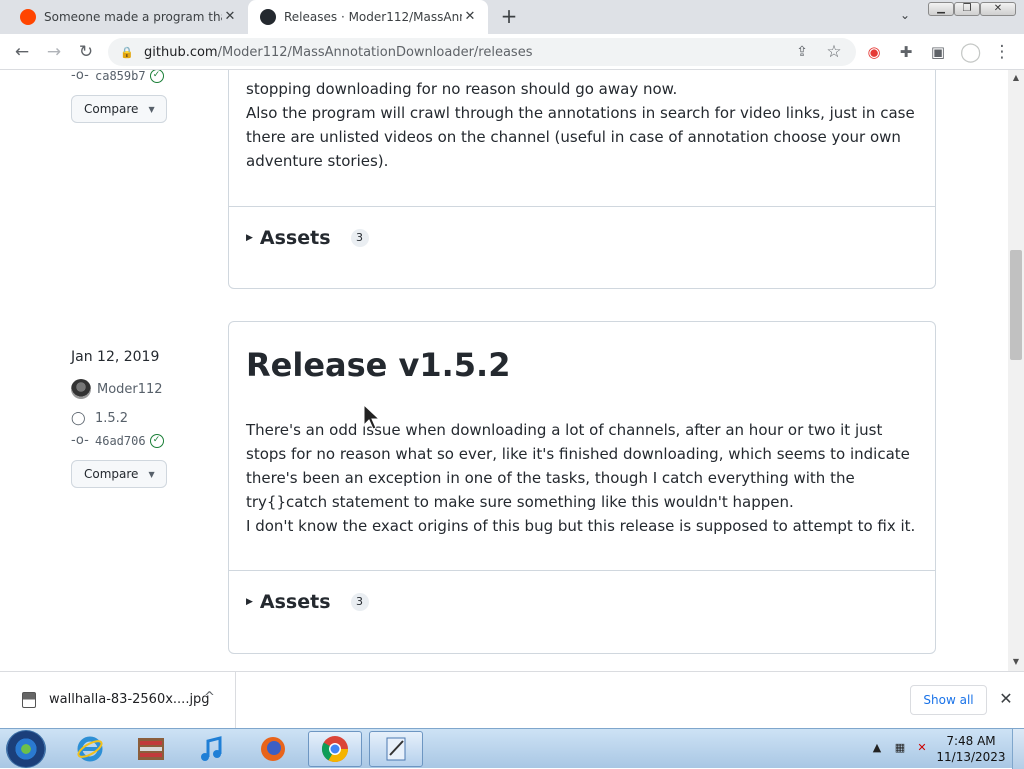  Describe the element at coordinates (372, 416) in the screenshot. I see `mouse-cursor-icon` at that location.